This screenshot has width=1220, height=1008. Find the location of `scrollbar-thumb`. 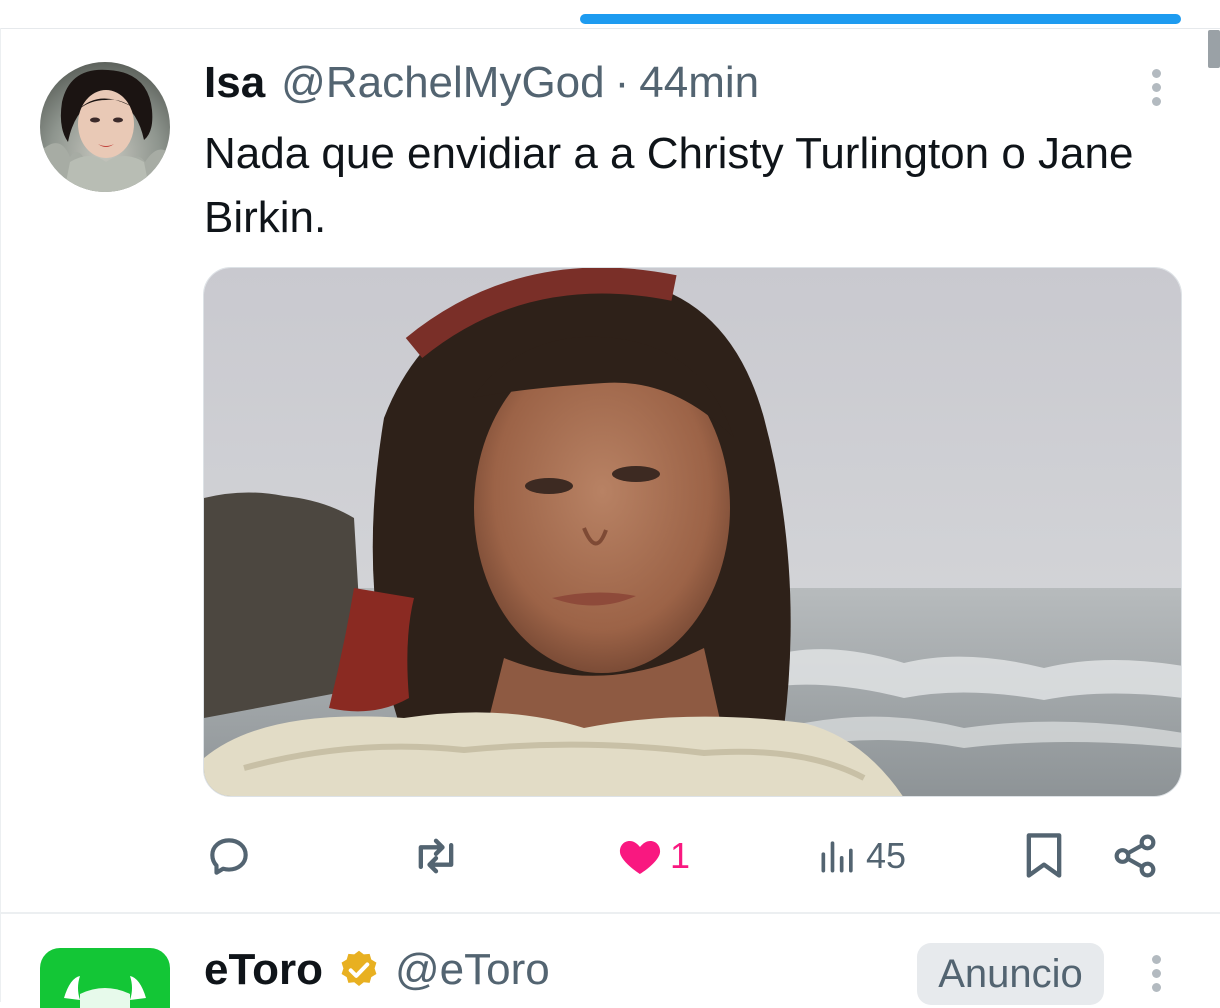

scrollbar-thumb is located at coordinates (1214, 49).